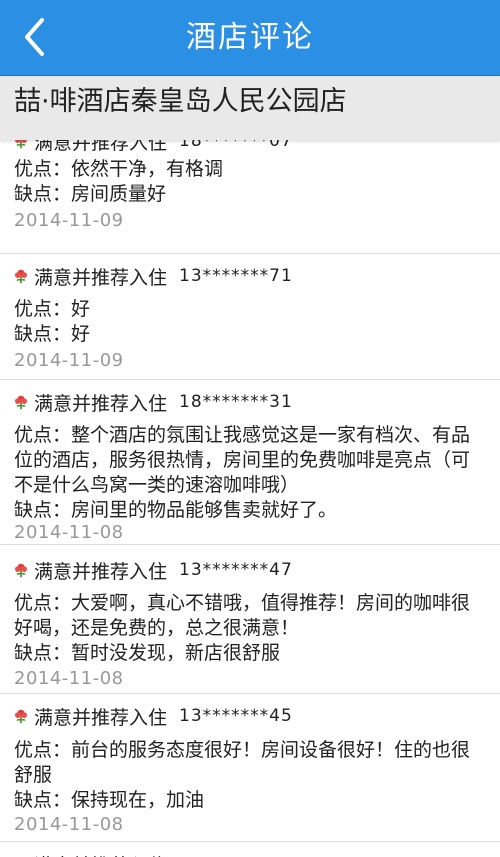 Image resolution: width=500 pixels, height=857 pixels. Describe the element at coordinates (109, 800) in the screenshot. I see `review-cons: 缺点：保持现在，加油` at that location.